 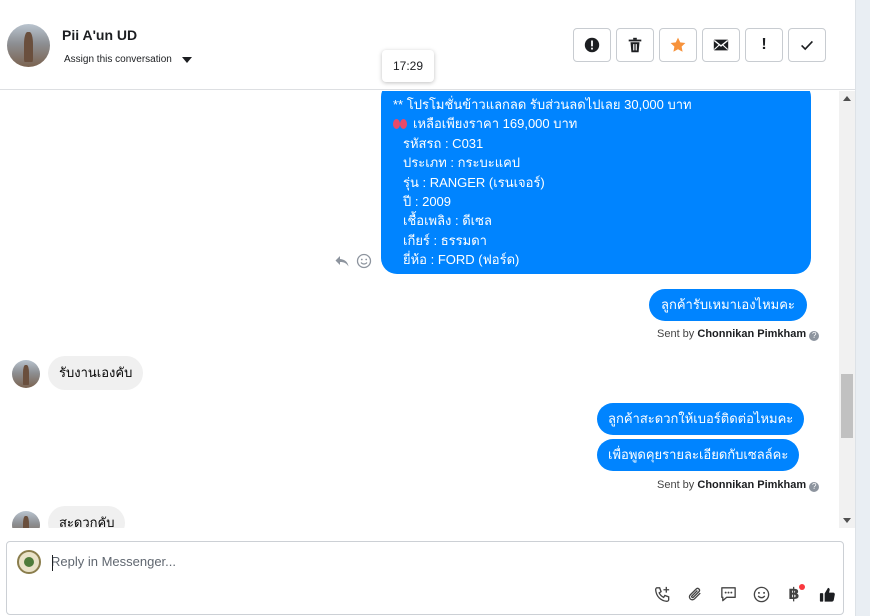 I want to click on promo-line-2: เหลือเพียงราคา 169,000 บาท, so click(x=596, y=123).